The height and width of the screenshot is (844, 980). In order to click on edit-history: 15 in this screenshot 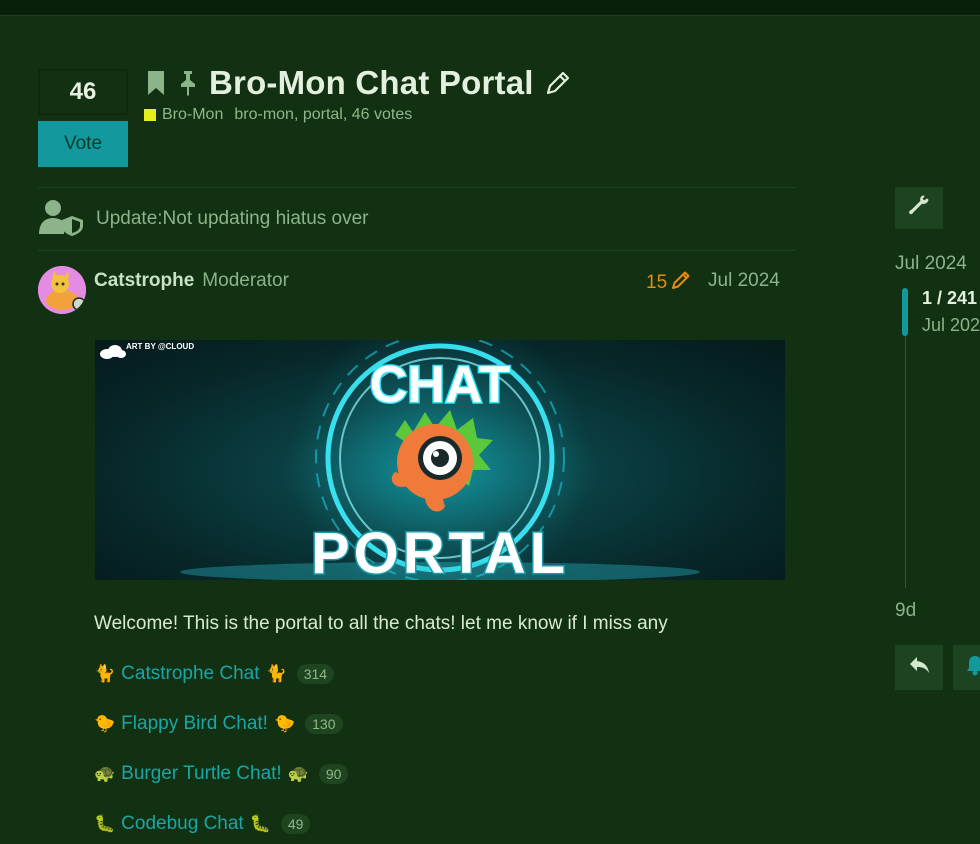, I will do `click(668, 283)`.